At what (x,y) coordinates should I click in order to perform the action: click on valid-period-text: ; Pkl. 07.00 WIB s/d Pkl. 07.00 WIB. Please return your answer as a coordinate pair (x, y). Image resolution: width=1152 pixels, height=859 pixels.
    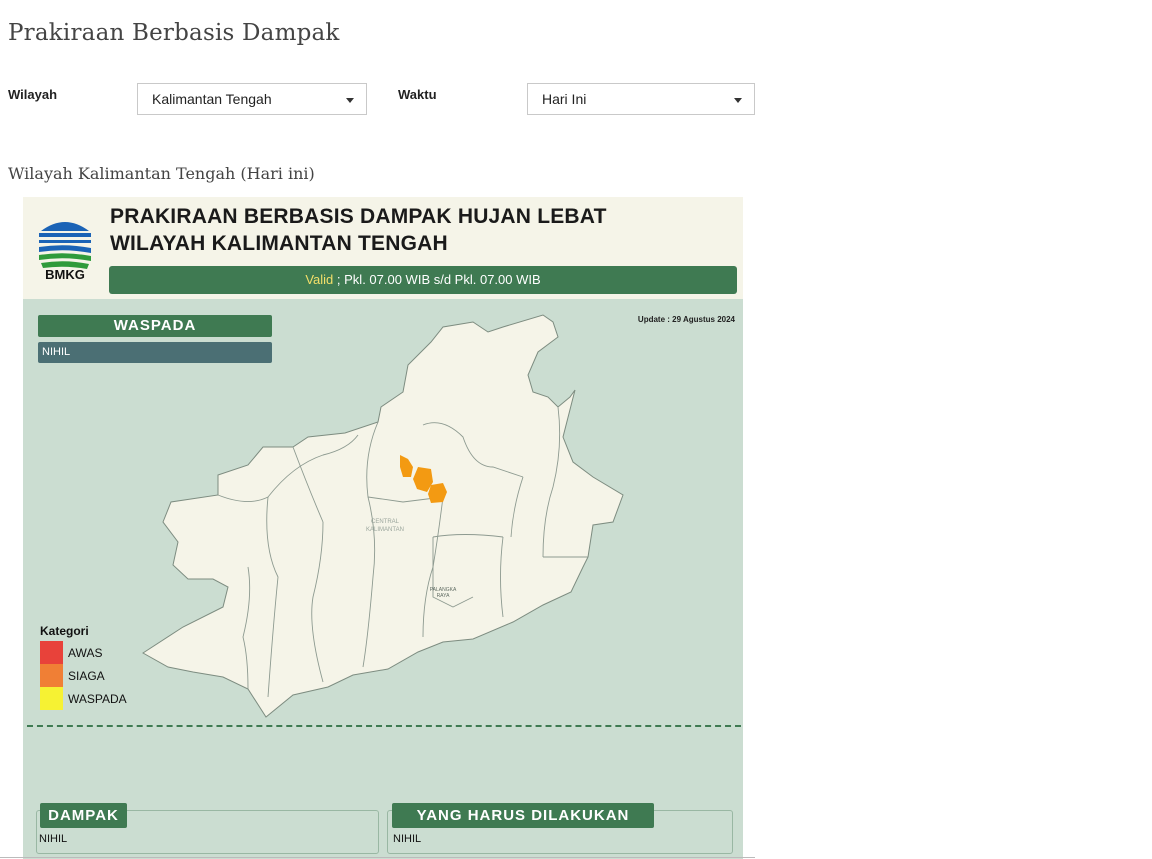
    Looking at the image, I should click on (437, 279).